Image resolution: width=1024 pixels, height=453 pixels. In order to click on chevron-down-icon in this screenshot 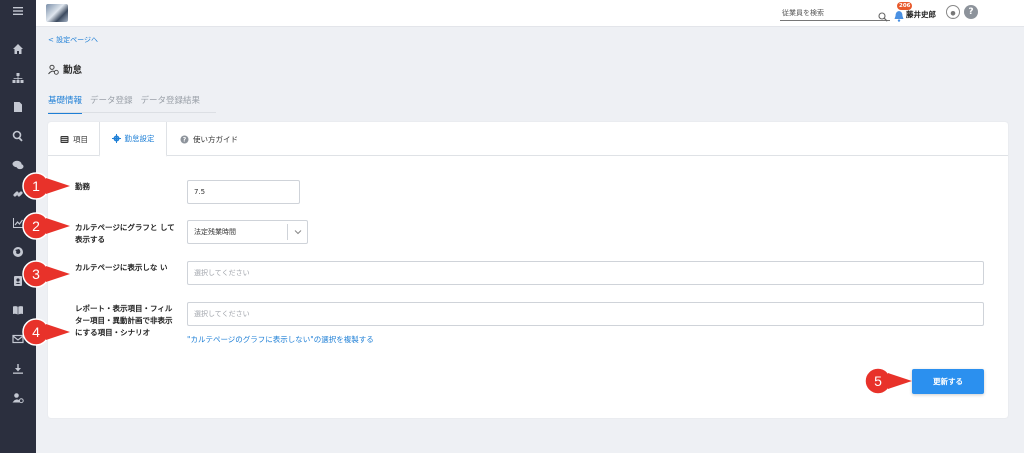, I will do `click(297, 232)`.